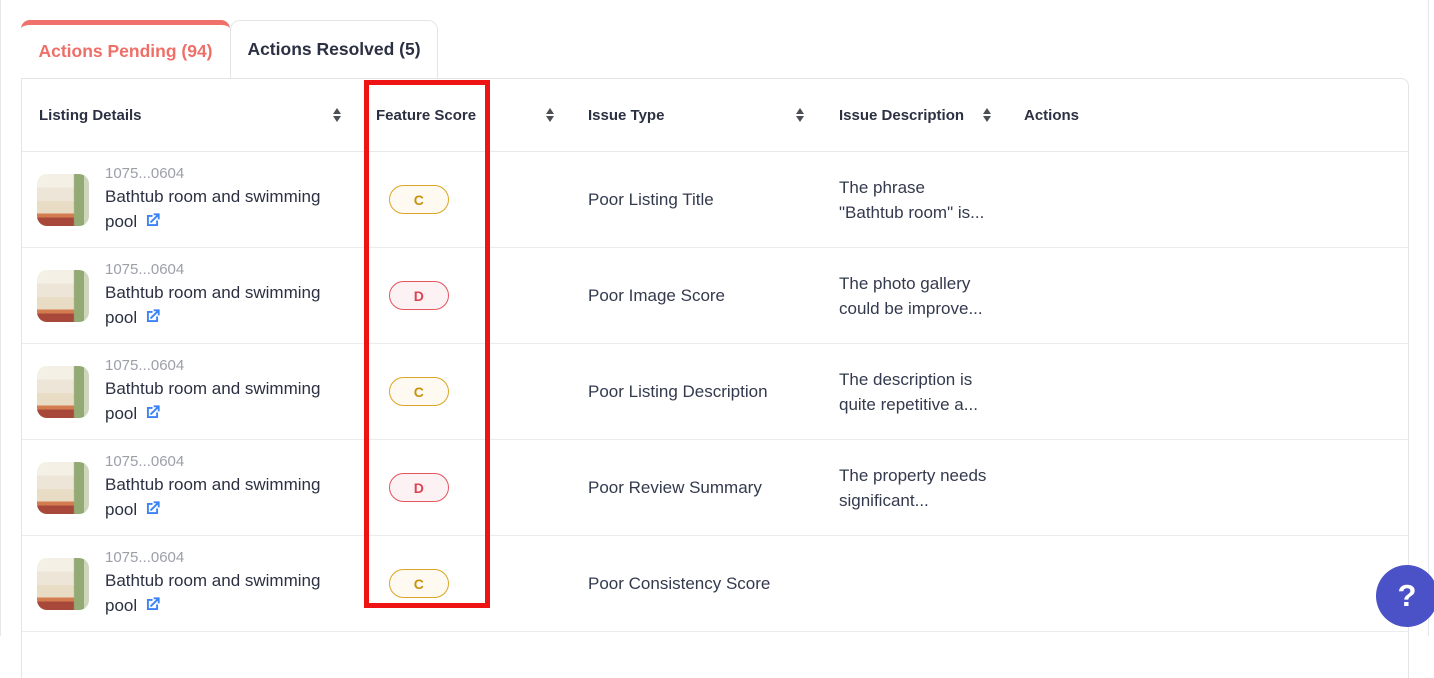 Image resolution: width=1434 pixels, height=678 pixels. What do you see at coordinates (0, 318) in the screenshot?
I see `page-left-border` at bounding box center [0, 318].